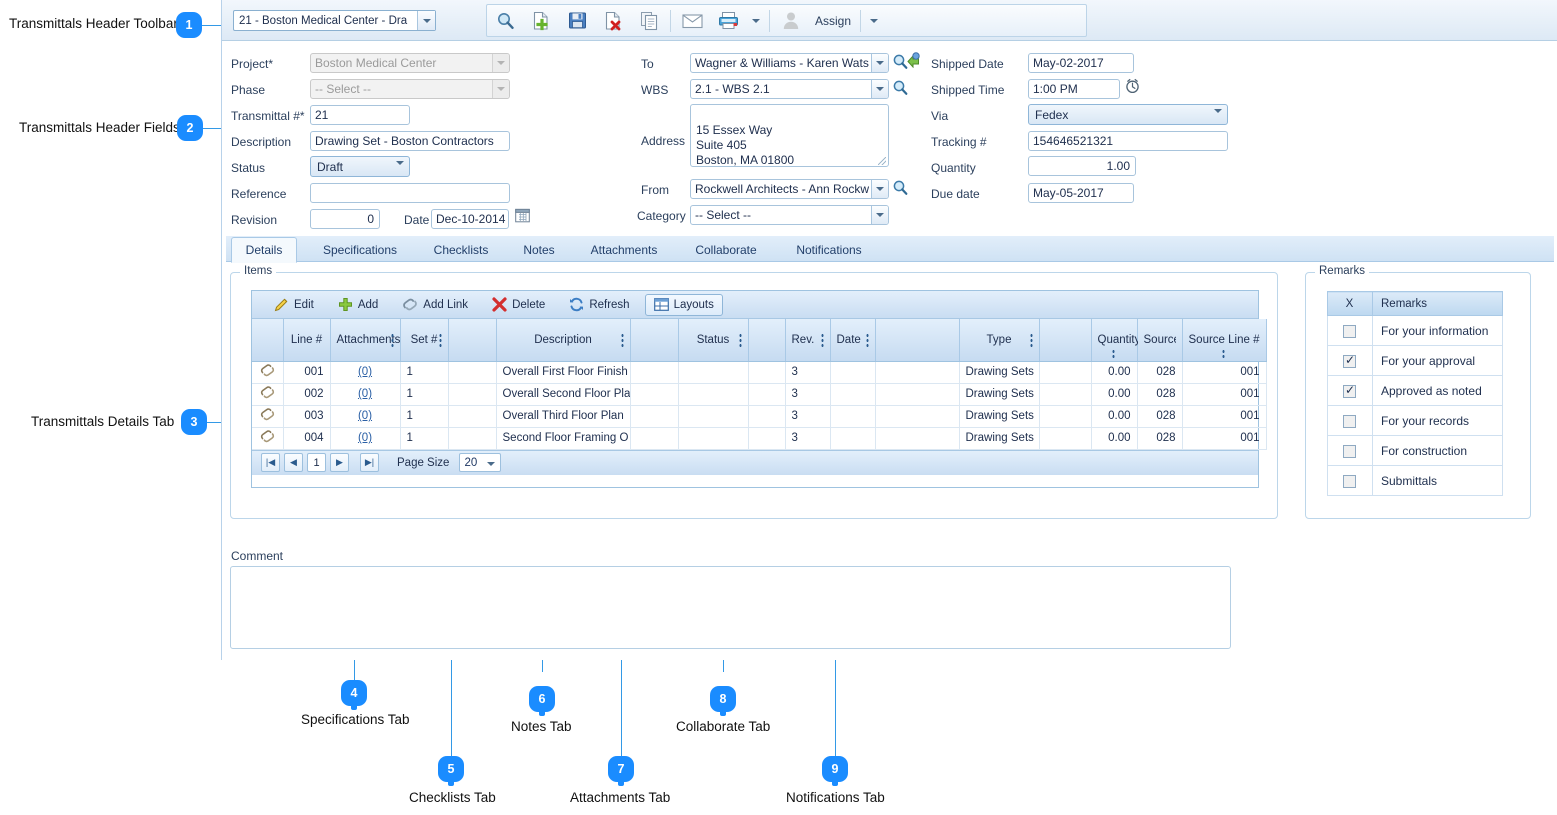 Image resolution: width=1557 pixels, height=815 pixels. What do you see at coordinates (599, 305) in the screenshot?
I see `grid-refresh-button: Refresh` at bounding box center [599, 305].